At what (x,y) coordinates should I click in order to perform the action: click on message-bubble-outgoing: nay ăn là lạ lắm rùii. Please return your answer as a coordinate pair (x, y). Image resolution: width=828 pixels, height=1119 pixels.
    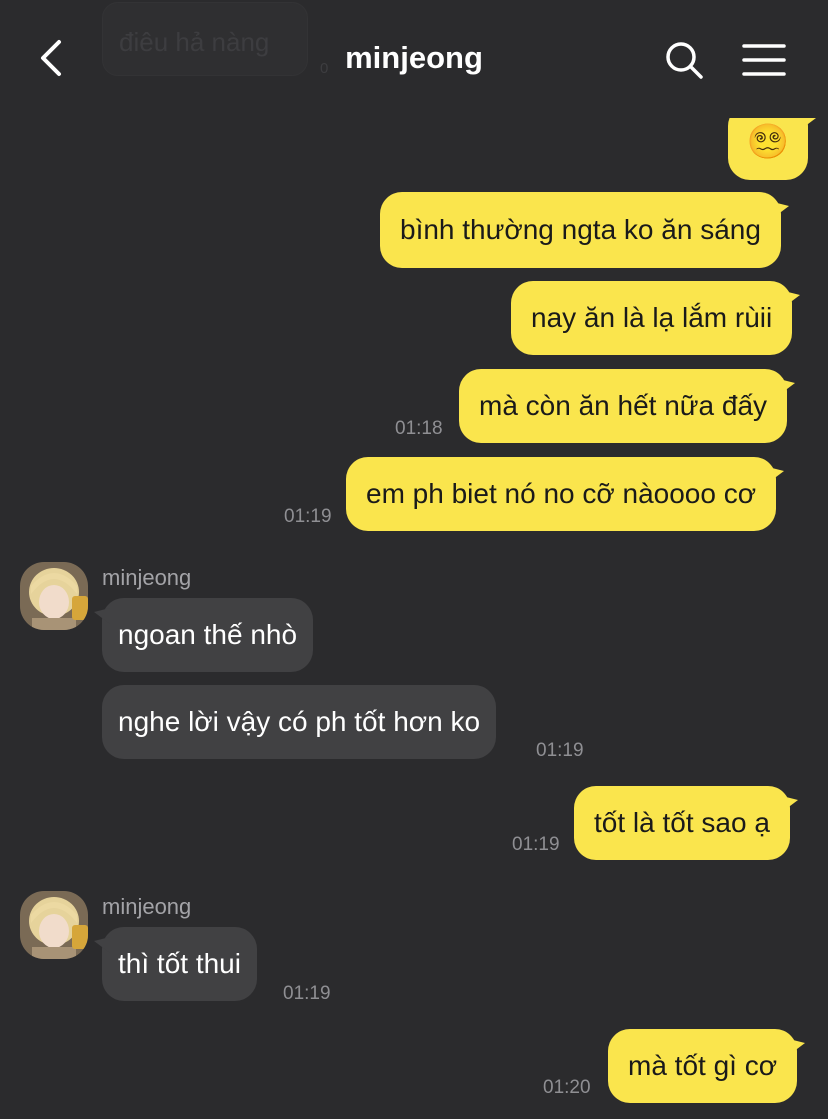
    Looking at the image, I should click on (656, 318).